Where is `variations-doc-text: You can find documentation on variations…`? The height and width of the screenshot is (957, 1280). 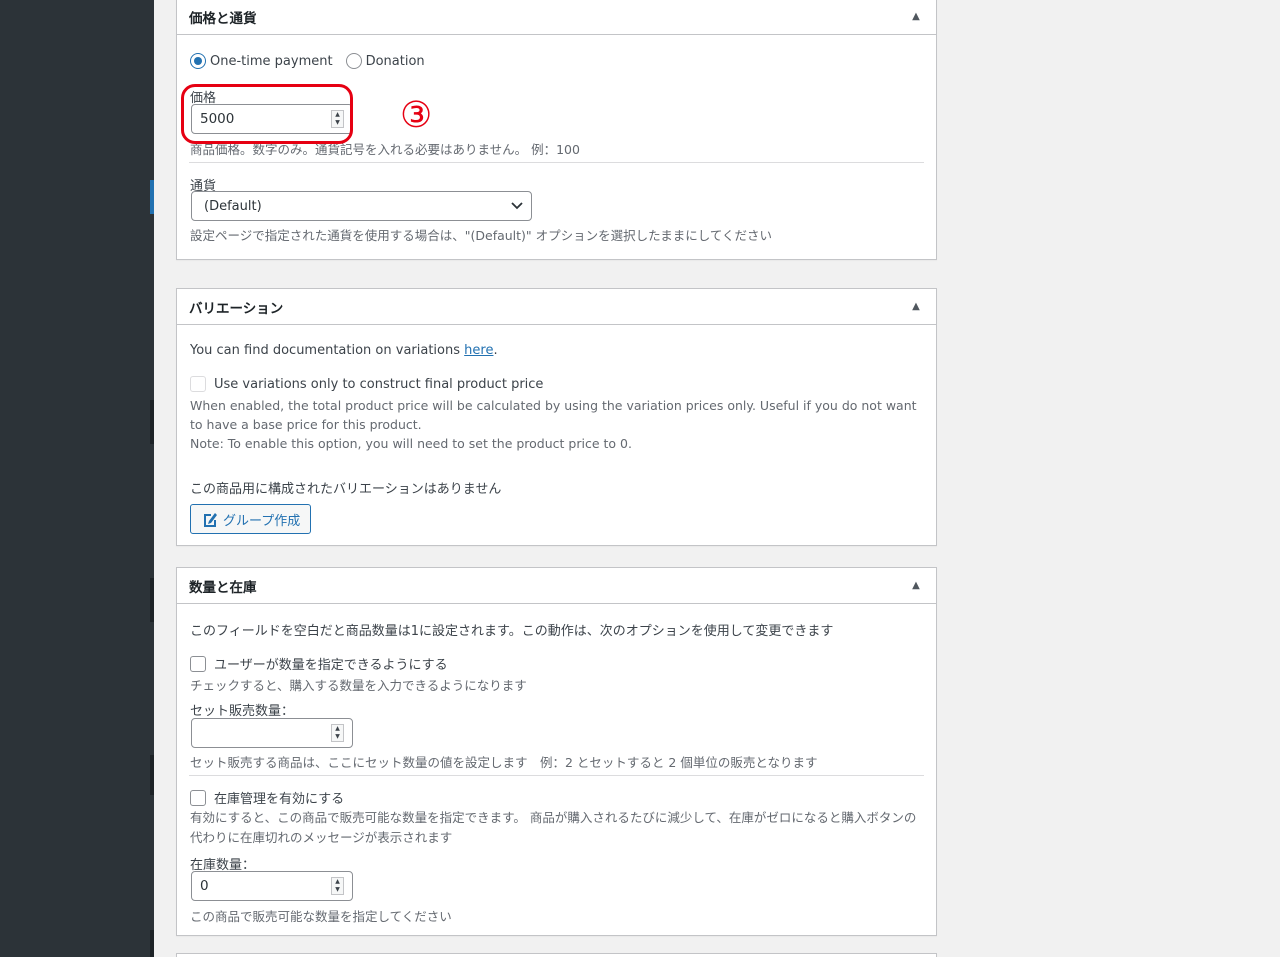
variations-doc-text: You can find documentation on variations… is located at coordinates (344, 350).